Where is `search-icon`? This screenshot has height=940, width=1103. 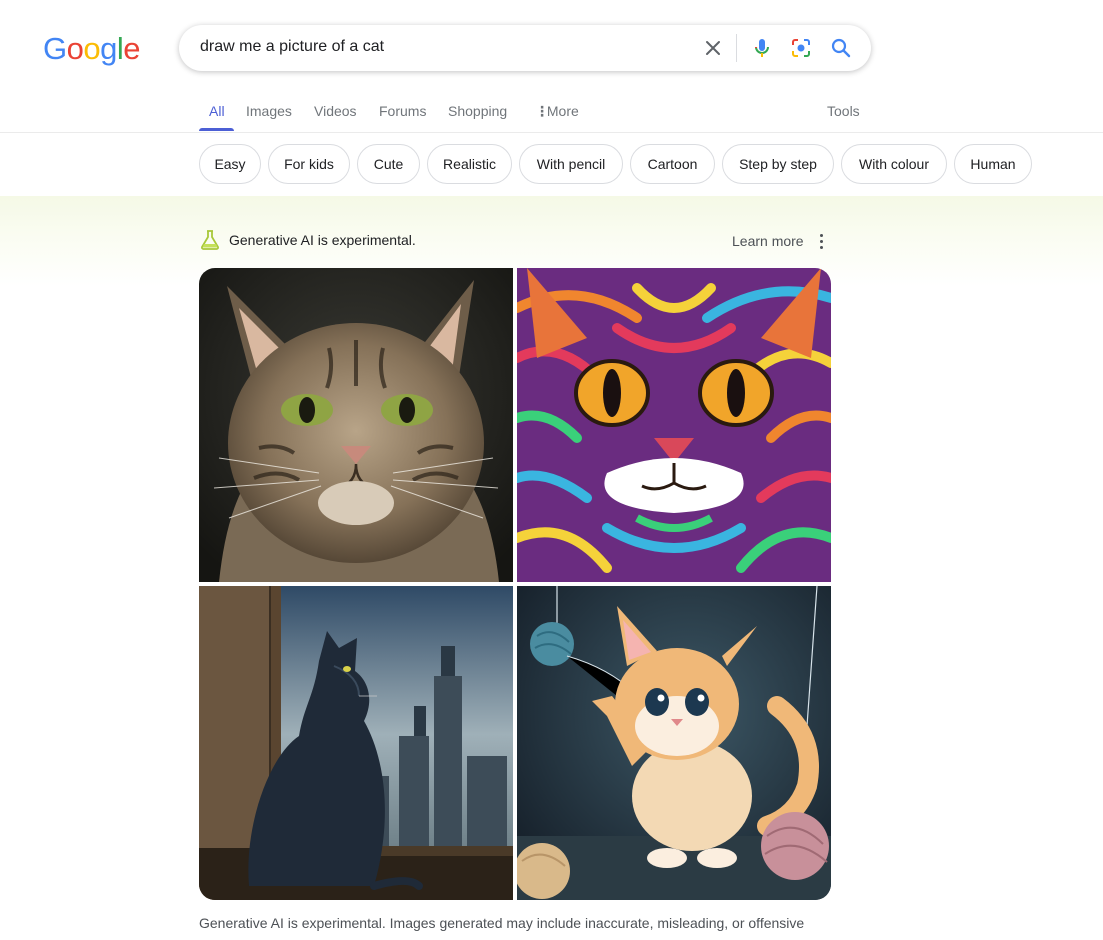
search-icon is located at coordinates (841, 48).